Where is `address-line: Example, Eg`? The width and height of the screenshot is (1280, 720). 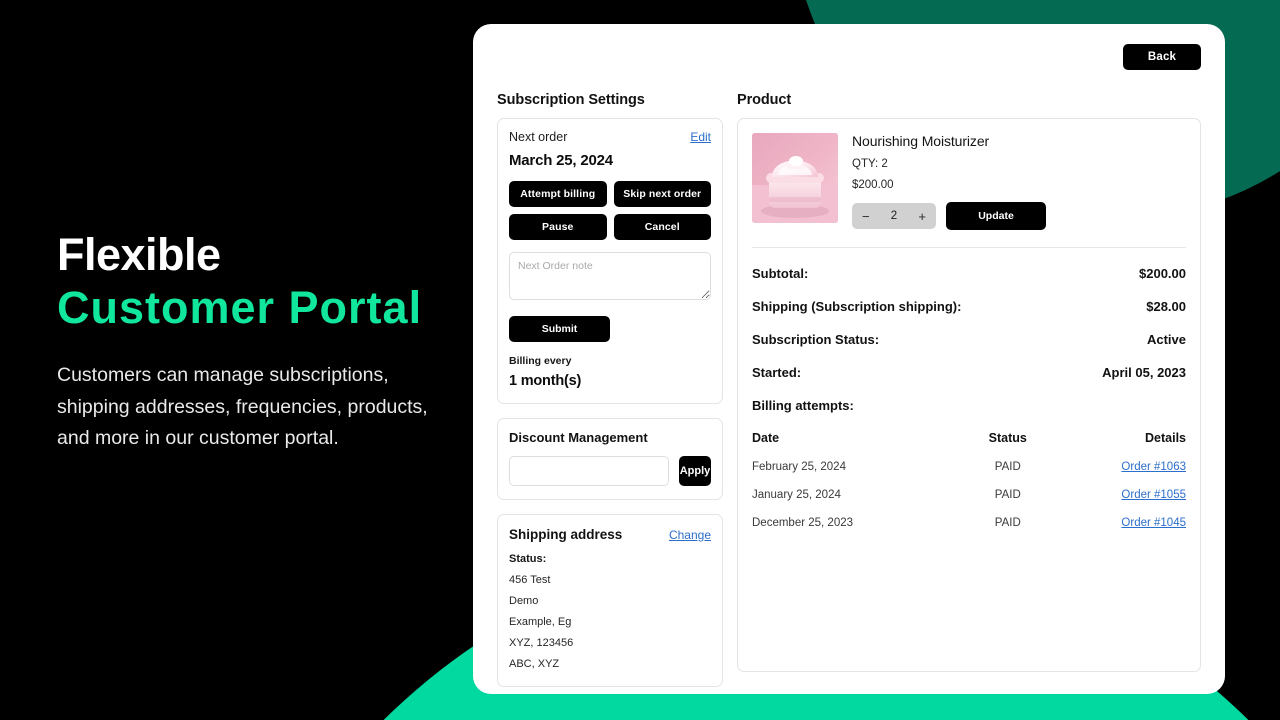 address-line: Example, Eg is located at coordinates (540, 622).